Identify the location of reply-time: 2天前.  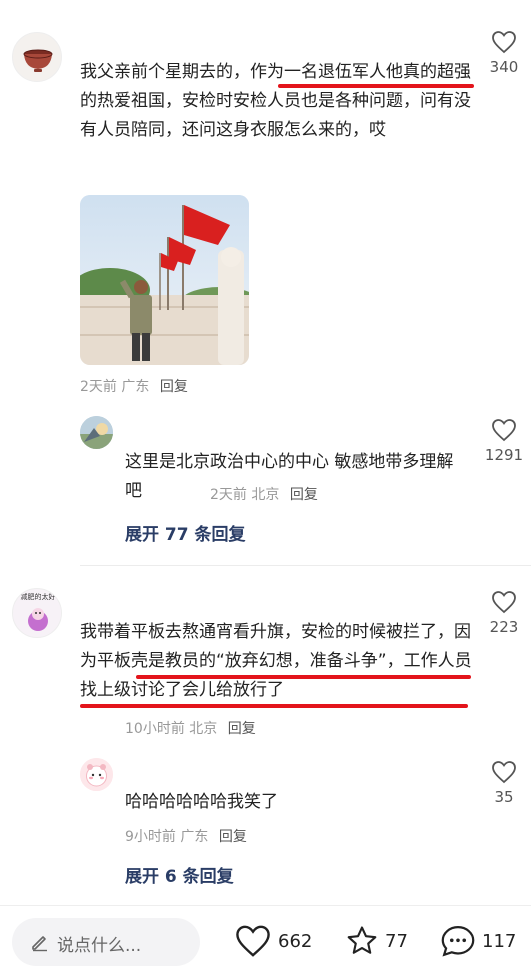
(228, 495).